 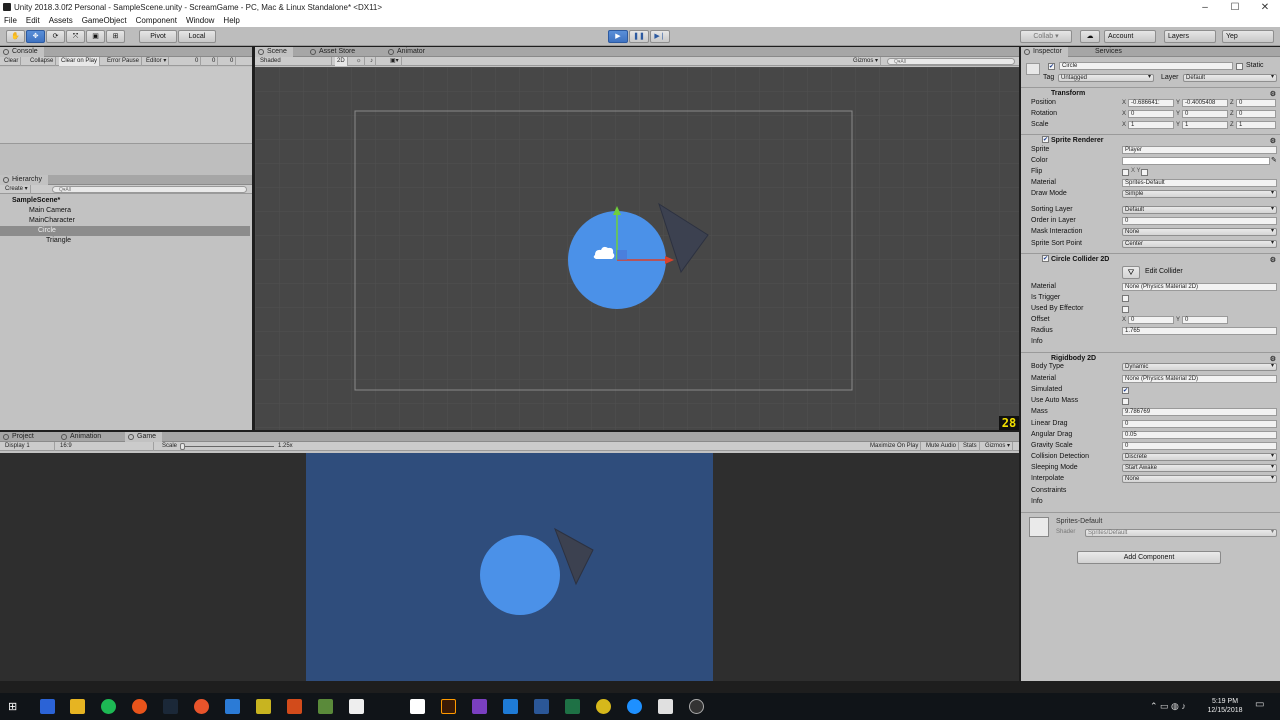 I want to click on move-tool-button: ✥, so click(x=35, y=36).